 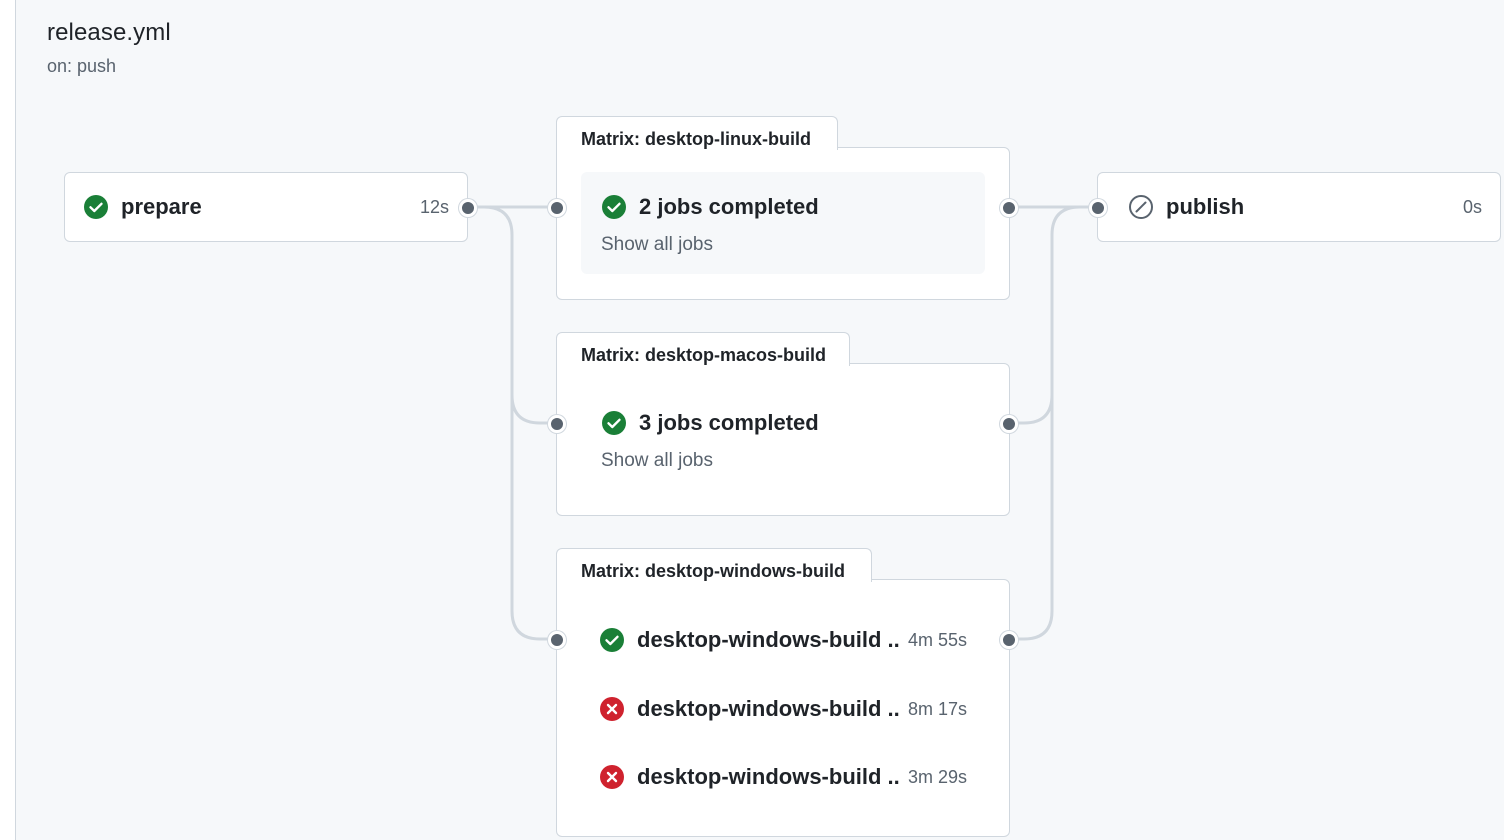 I want to click on job-name: prepare, so click(x=161, y=206).